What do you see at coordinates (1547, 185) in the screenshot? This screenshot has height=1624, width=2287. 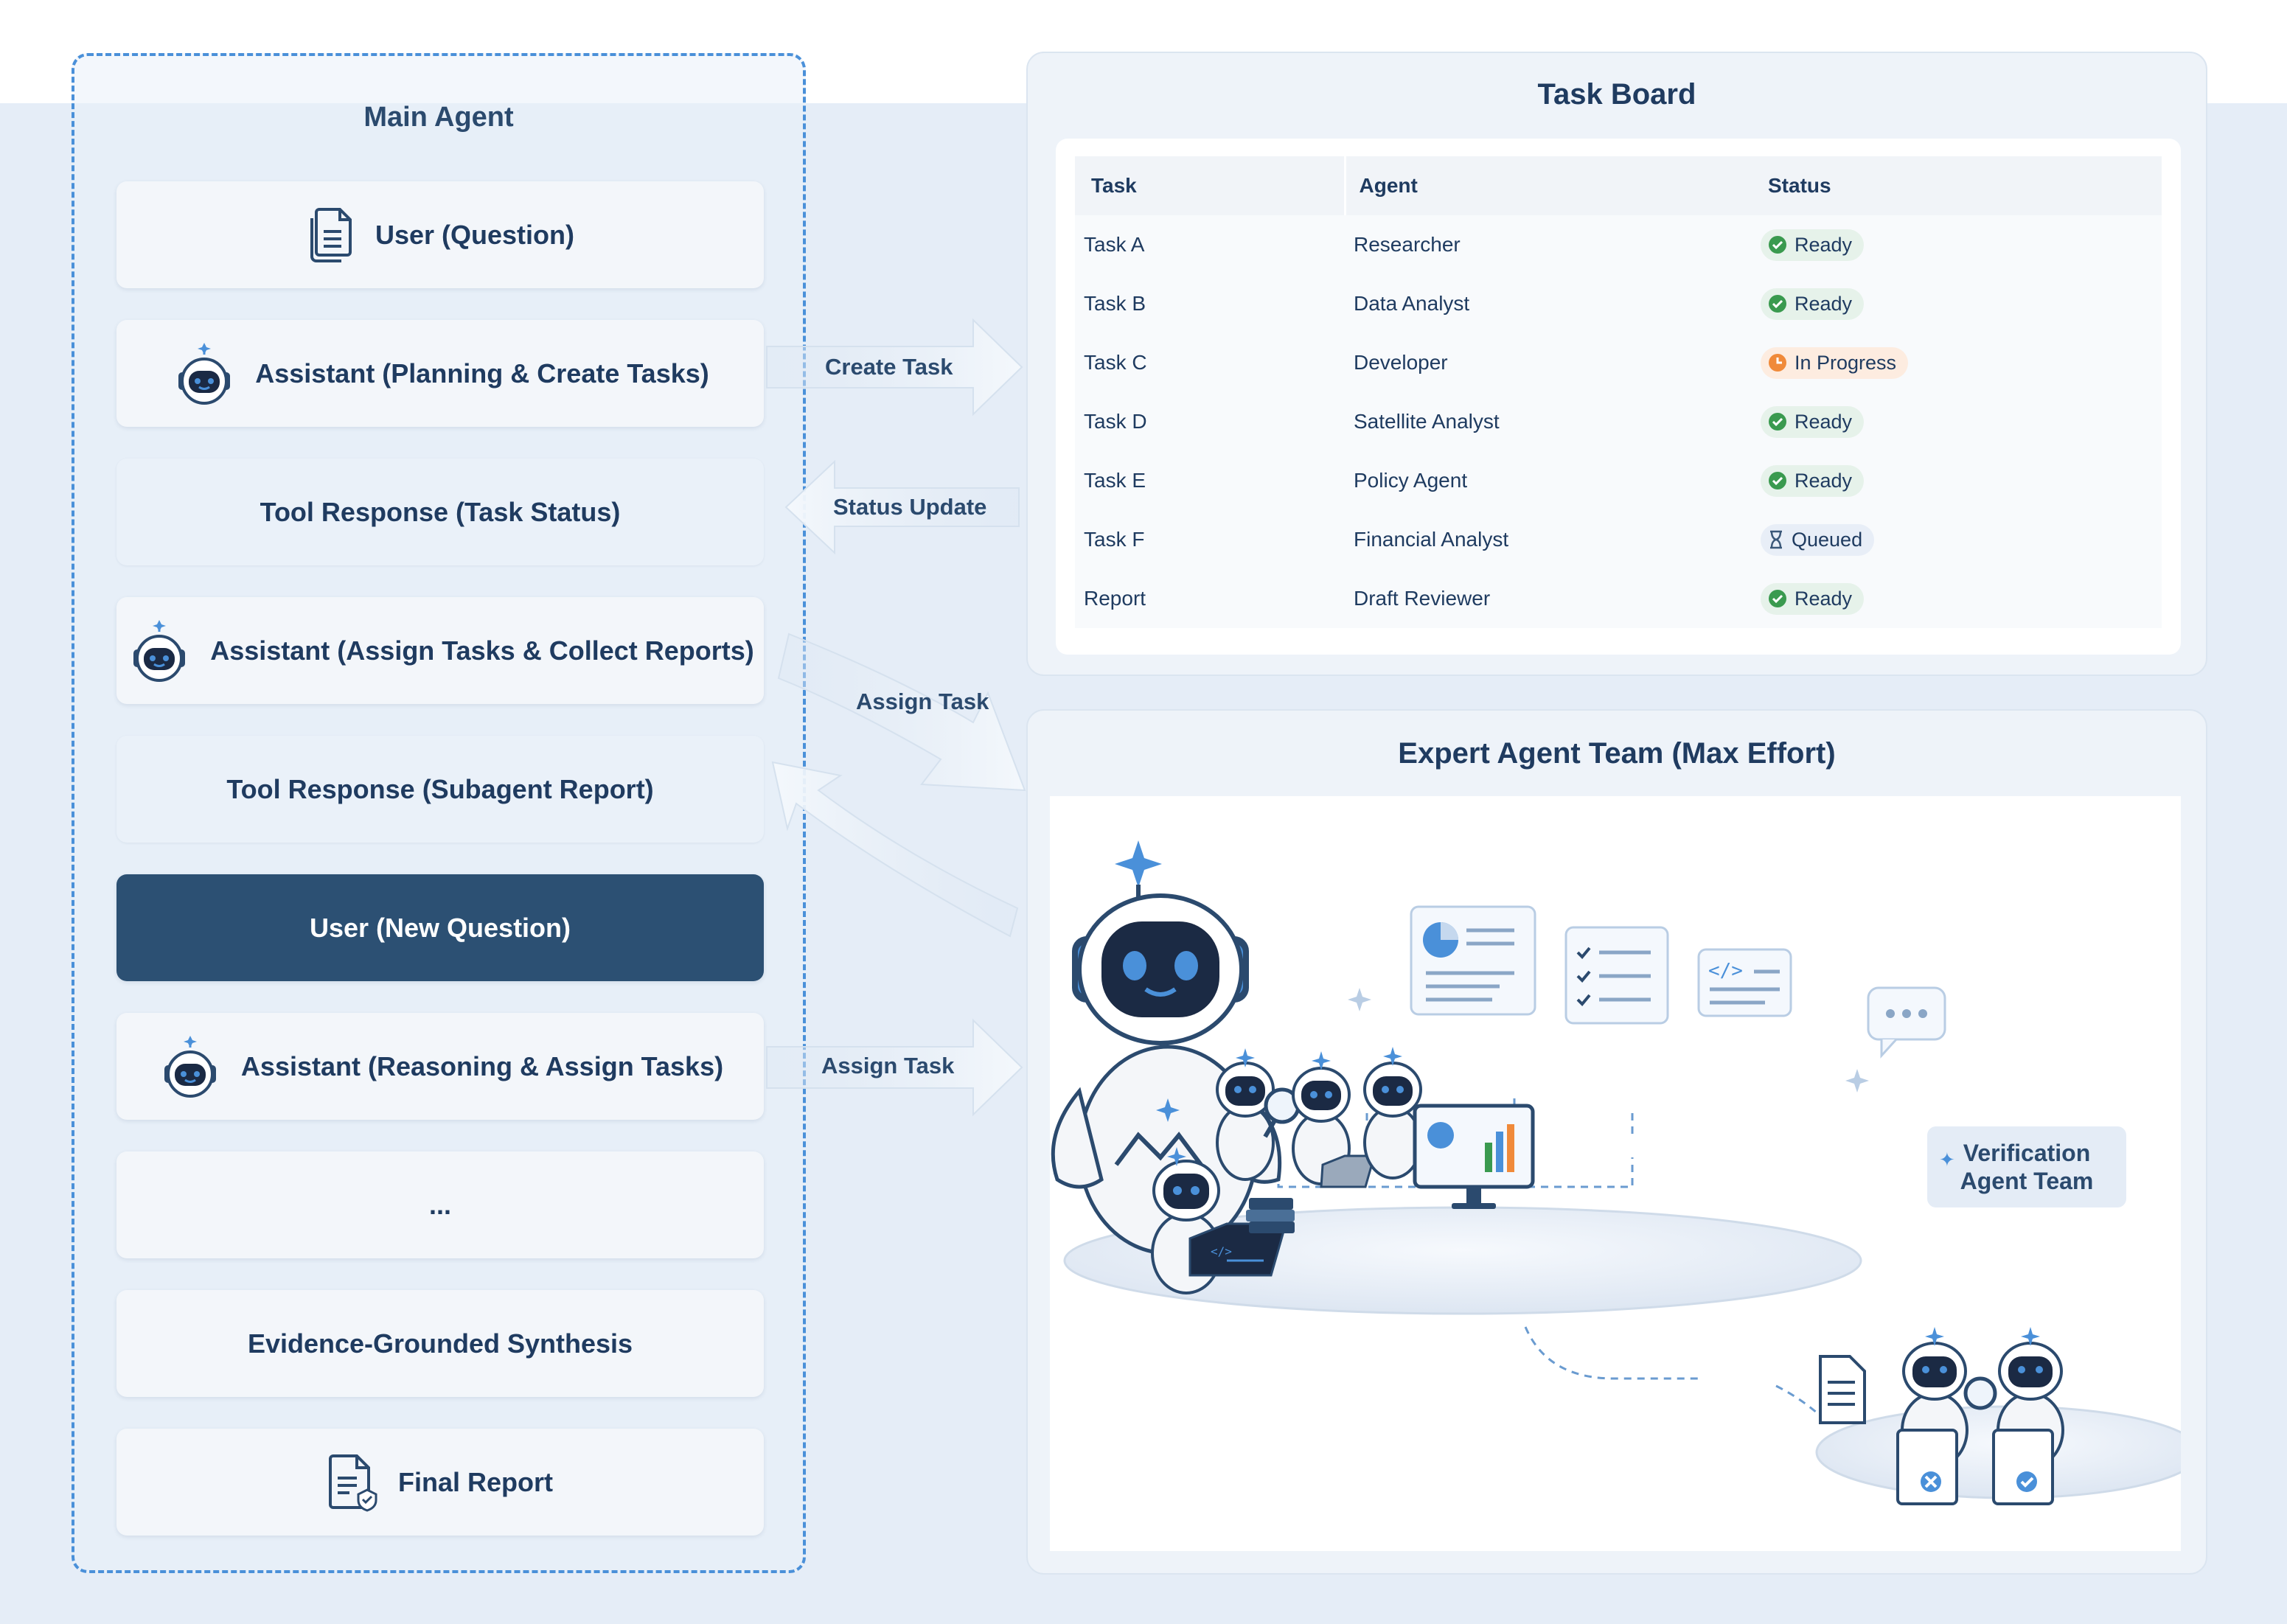 I see `column-header-agent: Agent` at bounding box center [1547, 185].